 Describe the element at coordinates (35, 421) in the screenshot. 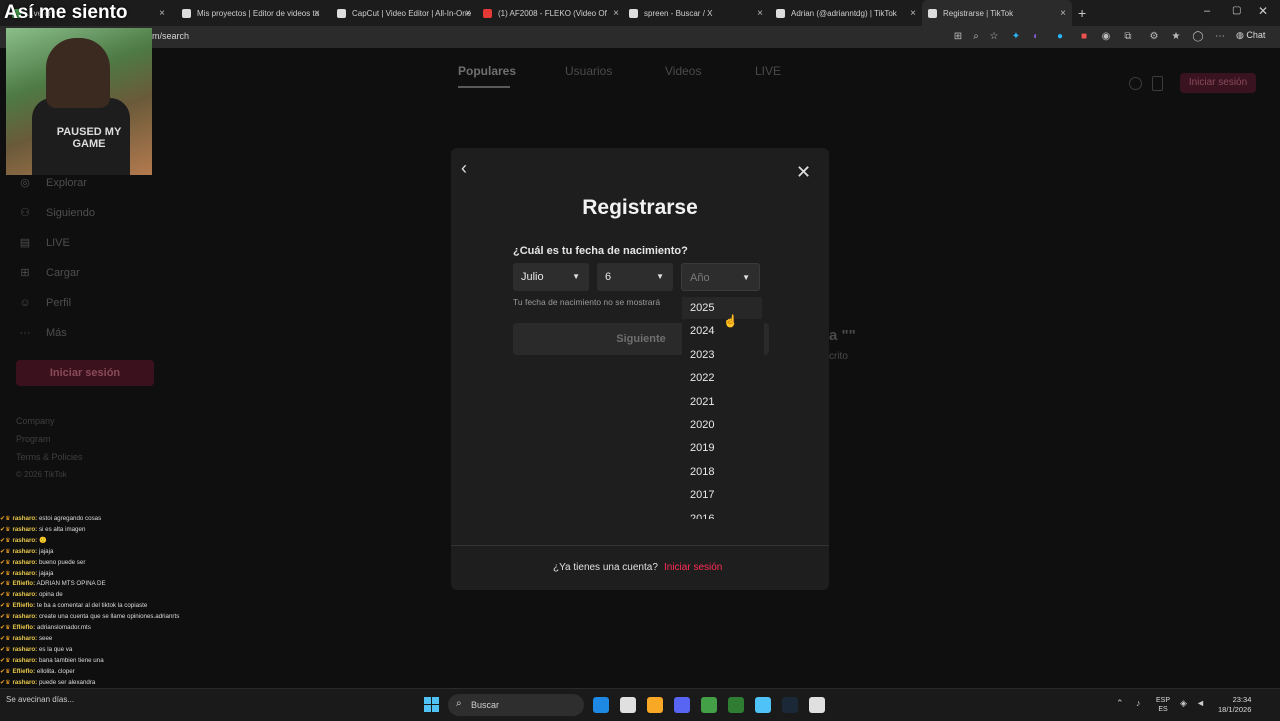

I see `footer-link: Company` at that location.